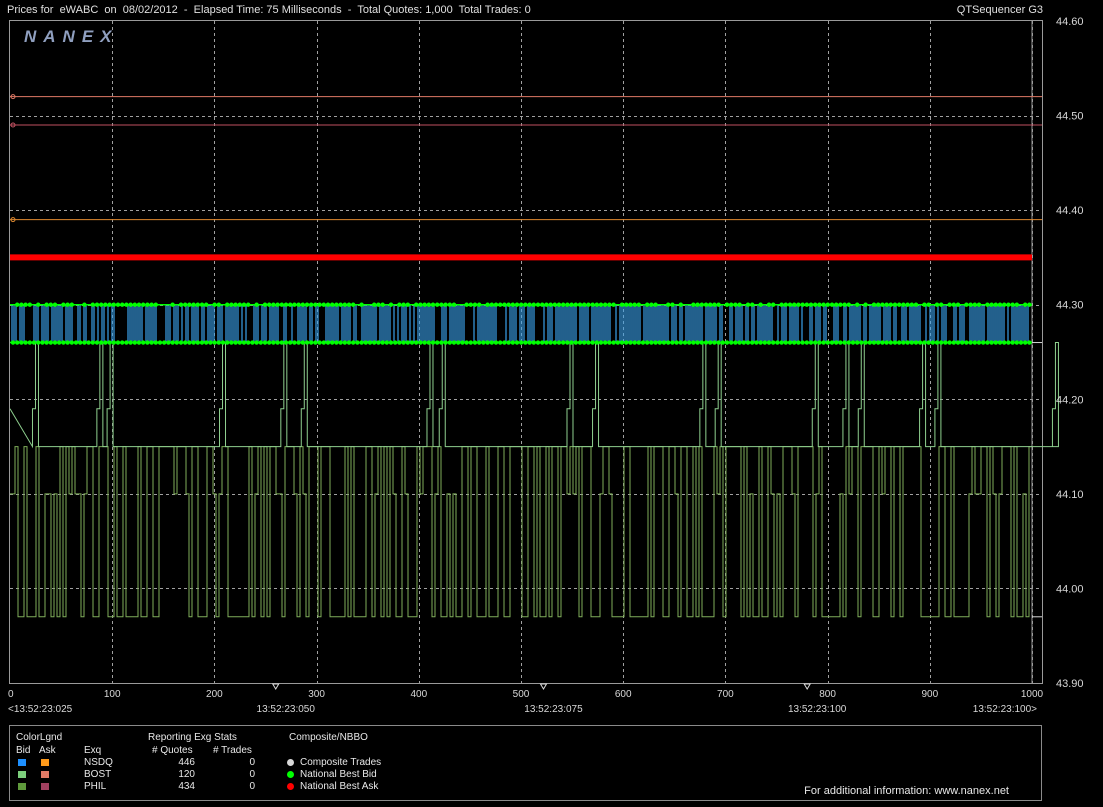 The image size is (1103, 807). I want to click on composite-item-label: National Best Bid, so click(338, 774).